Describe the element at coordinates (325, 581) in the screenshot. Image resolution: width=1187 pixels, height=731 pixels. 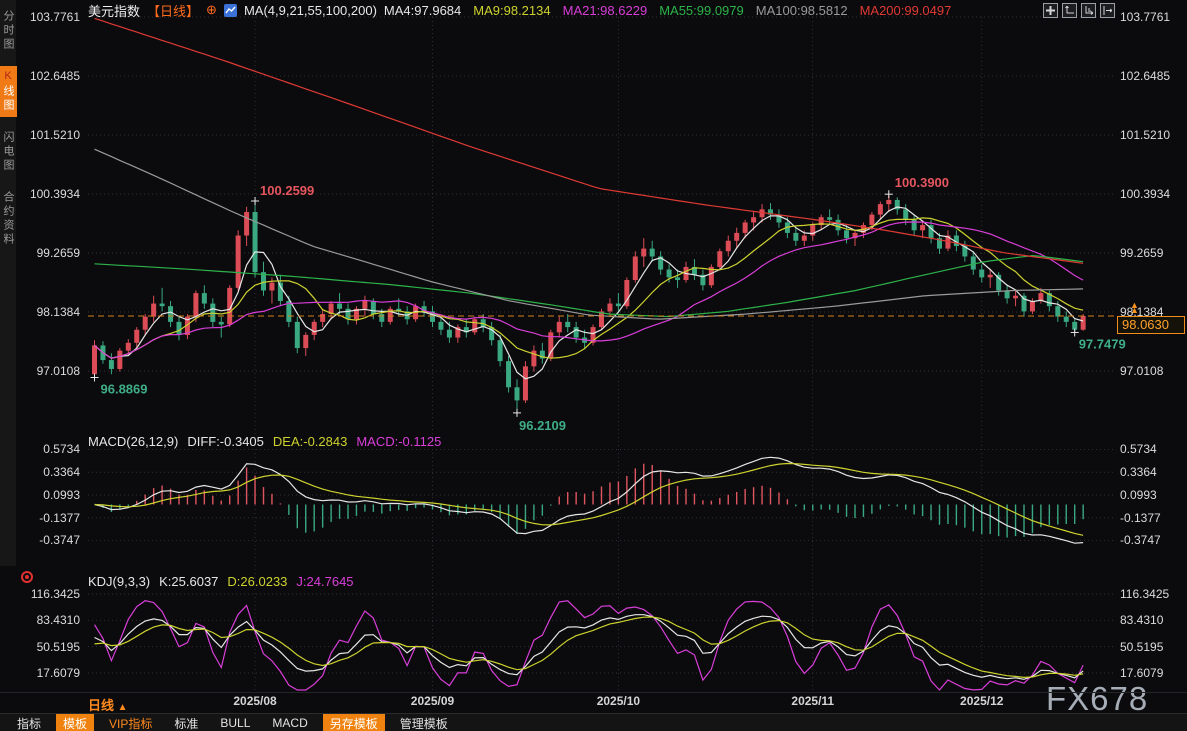
I see `kdj-j-value: J:24.7645` at that location.